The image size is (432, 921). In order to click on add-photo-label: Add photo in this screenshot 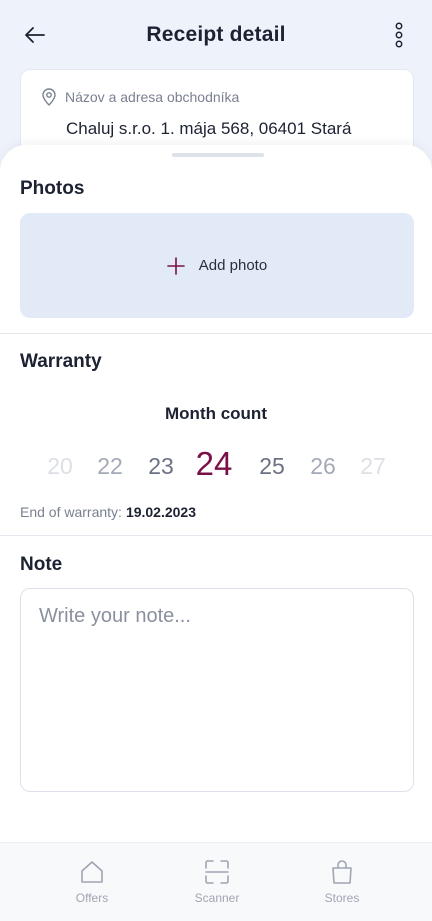, I will do `click(233, 265)`.